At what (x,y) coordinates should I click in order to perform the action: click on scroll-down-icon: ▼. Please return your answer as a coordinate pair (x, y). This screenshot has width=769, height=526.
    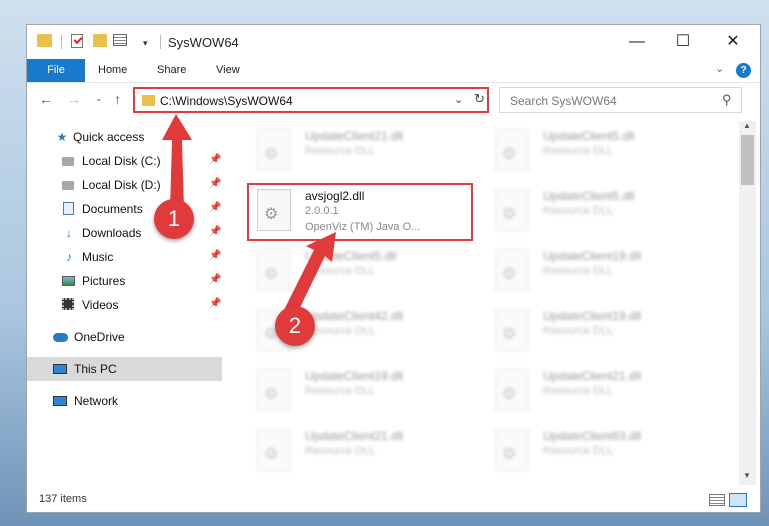
    Looking at the image, I should click on (747, 475).